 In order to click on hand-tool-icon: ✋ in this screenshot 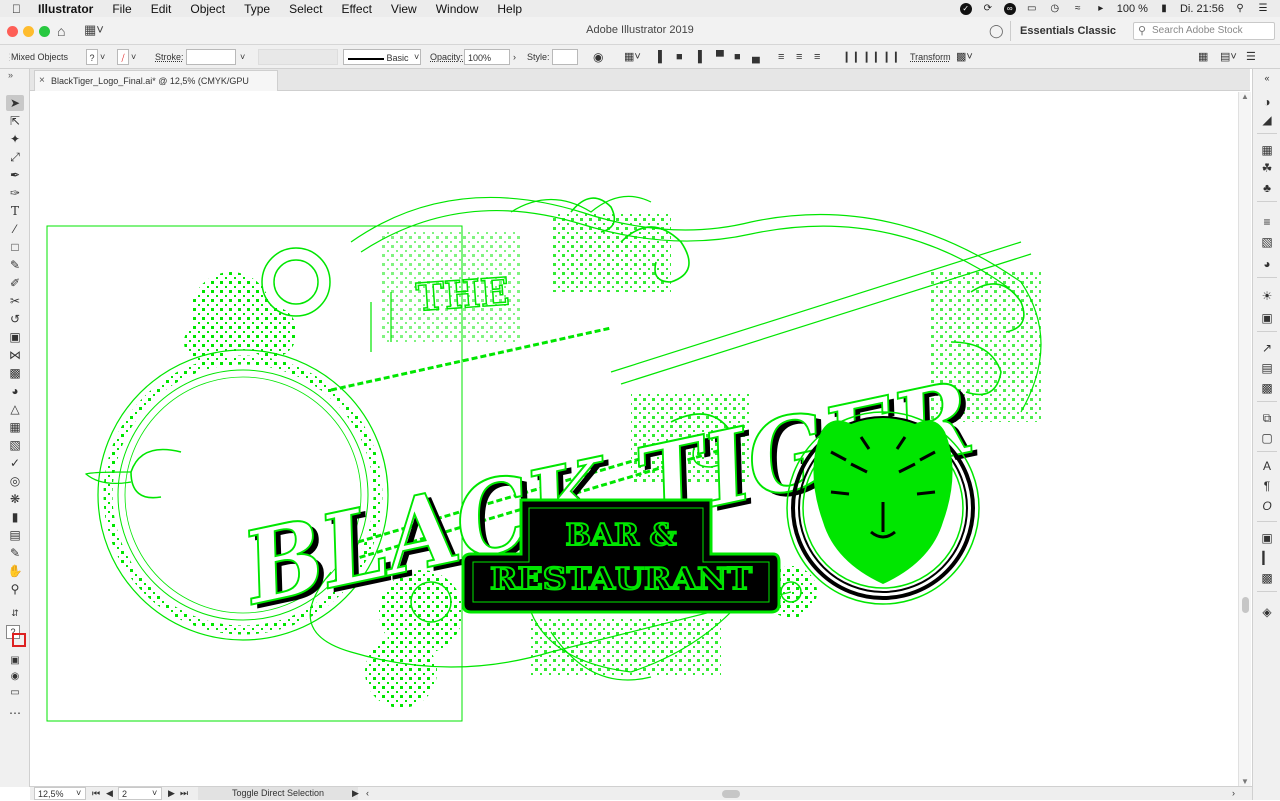, I will do `click(15, 571)`.